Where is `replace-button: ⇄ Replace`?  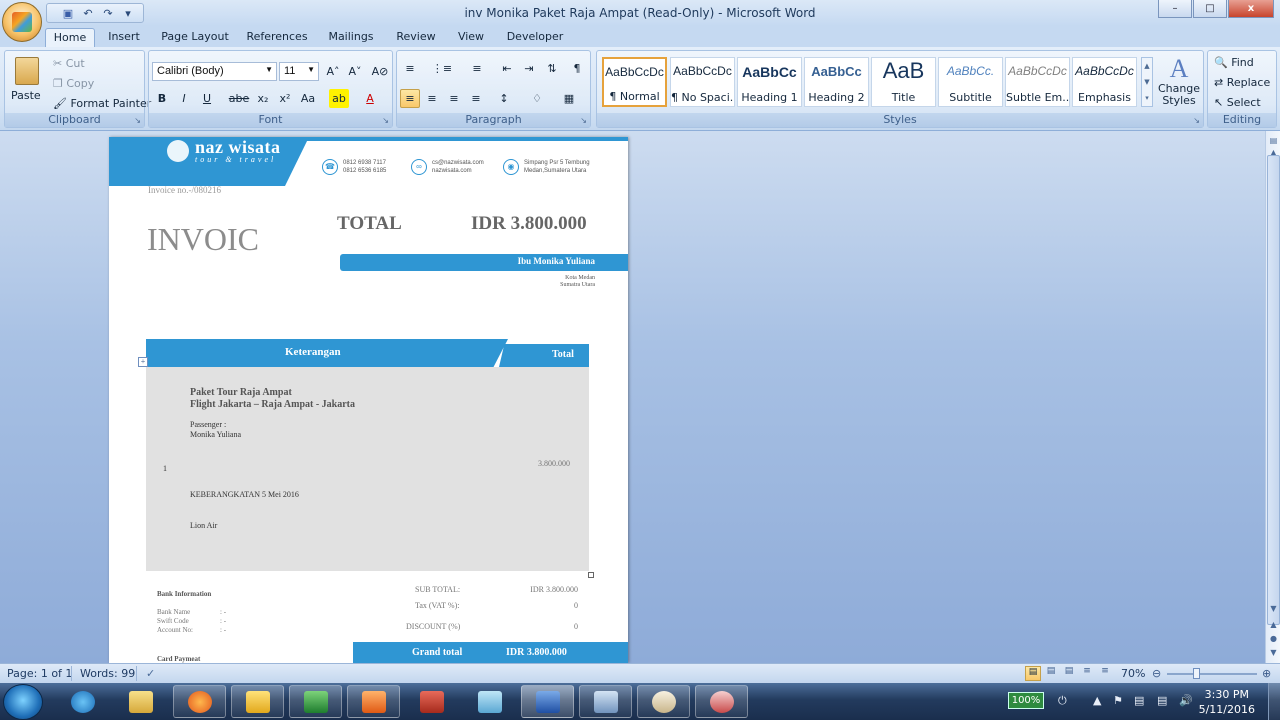 replace-button: ⇄ Replace is located at coordinates (1242, 82).